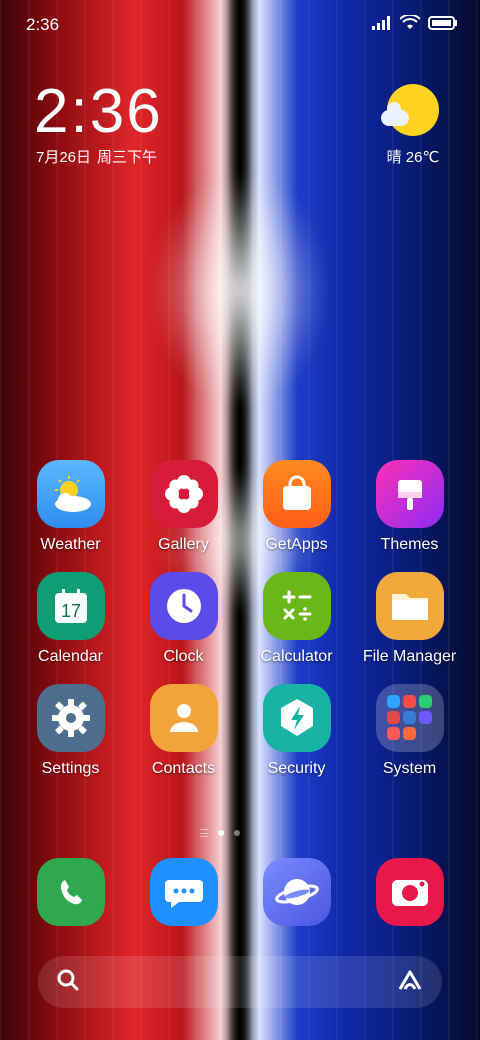 This screenshot has width=480, height=1040. I want to click on camera-icon, so click(409, 892).